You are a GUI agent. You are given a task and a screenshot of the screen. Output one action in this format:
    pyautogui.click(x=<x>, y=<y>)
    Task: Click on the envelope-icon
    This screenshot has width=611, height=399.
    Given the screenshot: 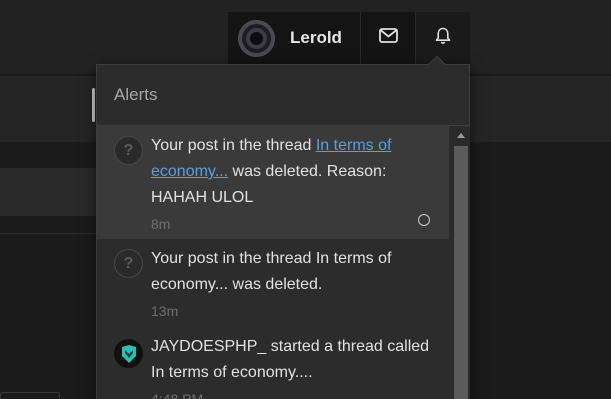 What is the action you would take?
    pyautogui.click(x=388, y=38)
    